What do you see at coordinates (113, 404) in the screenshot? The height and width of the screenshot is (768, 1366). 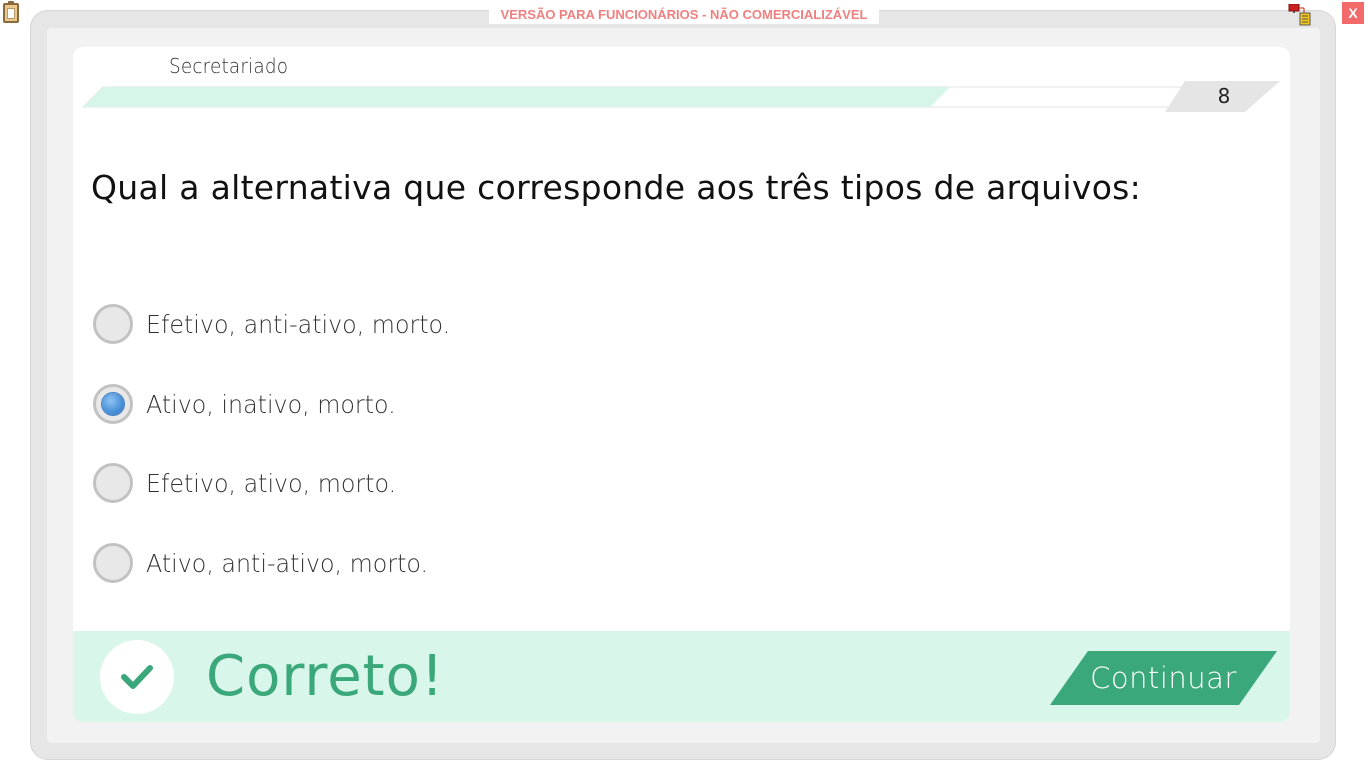 I see `radio-button-selected` at bounding box center [113, 404].